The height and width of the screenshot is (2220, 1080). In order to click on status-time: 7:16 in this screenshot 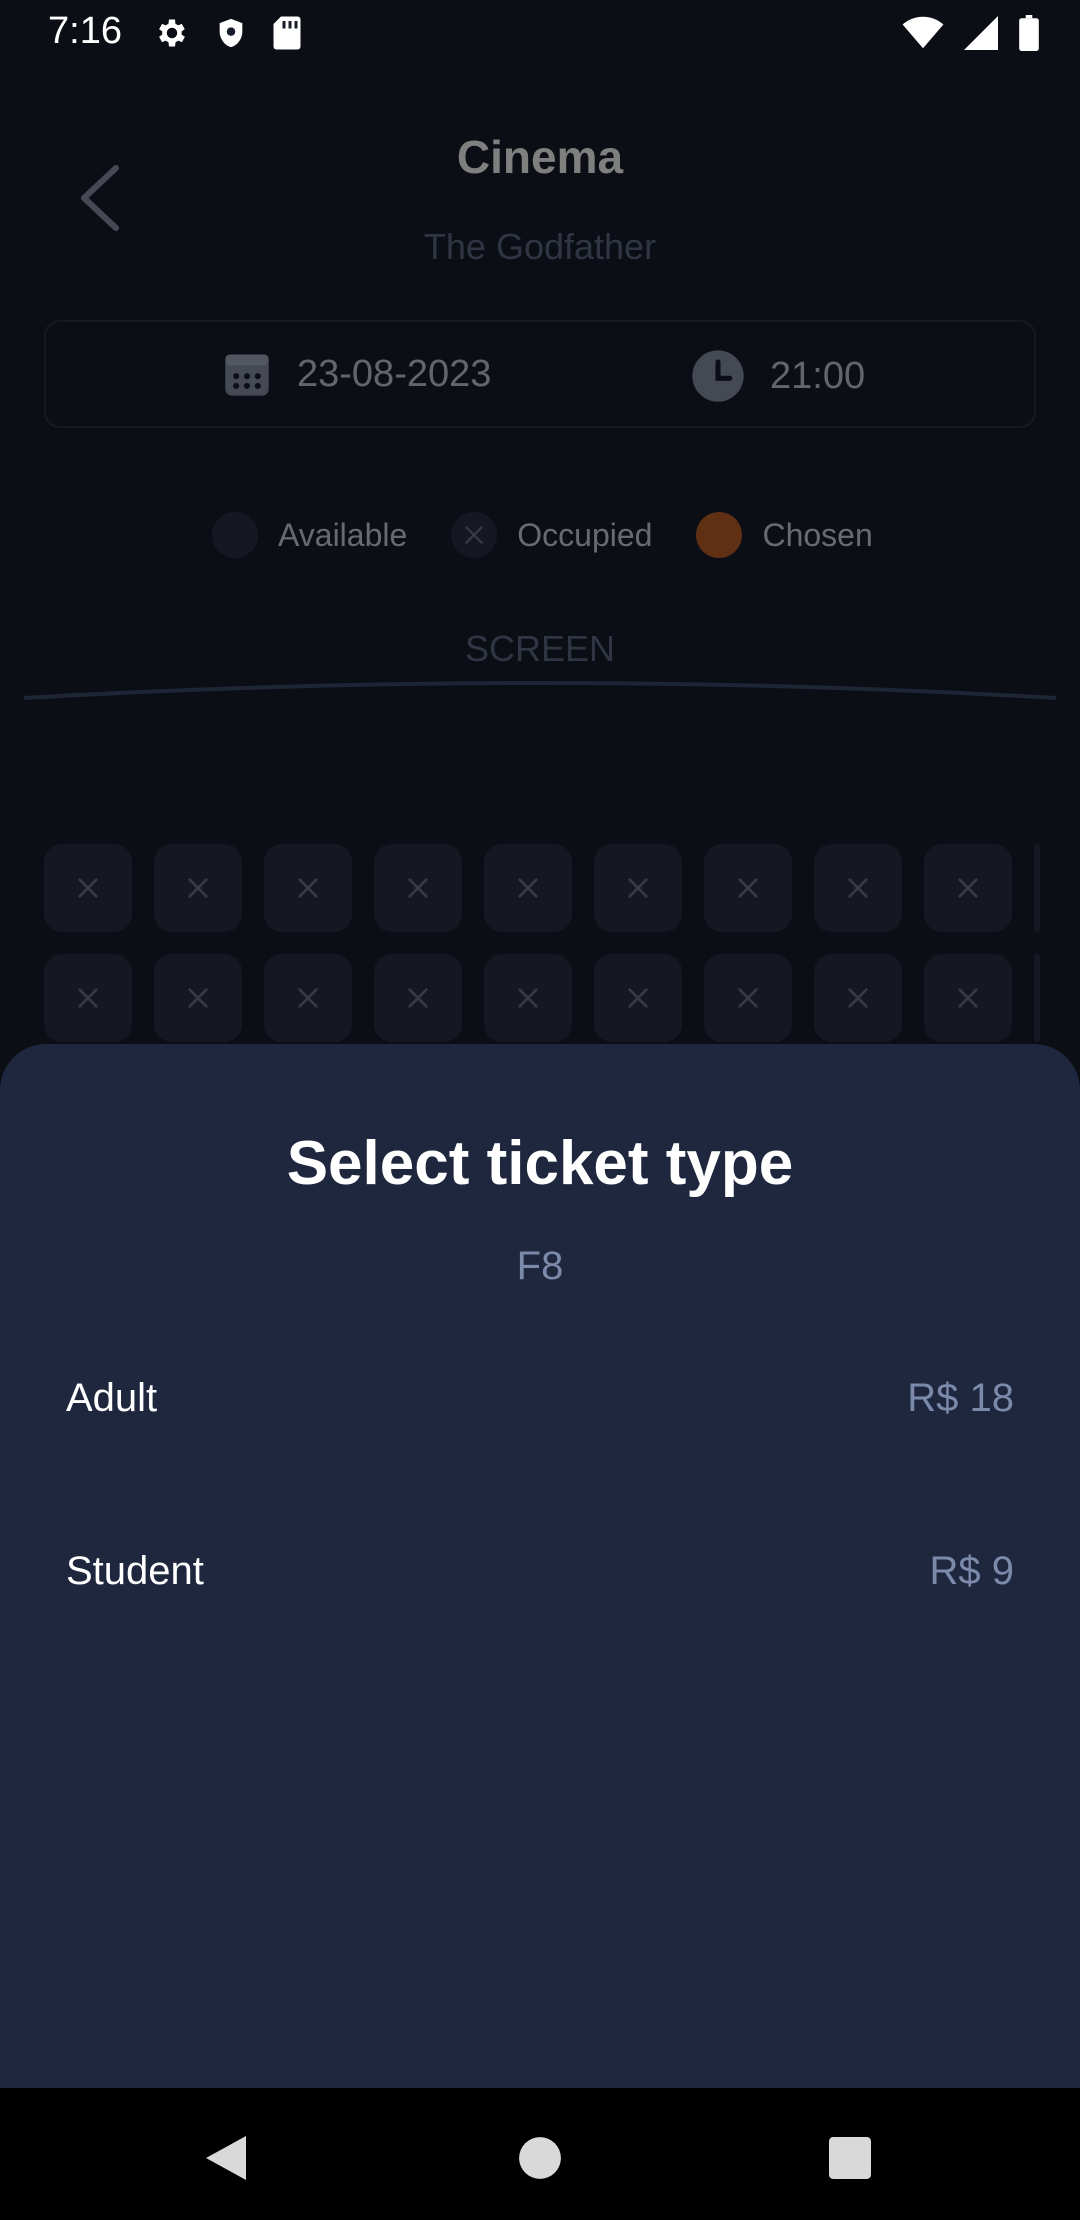, I will do `click(85, 31)`.